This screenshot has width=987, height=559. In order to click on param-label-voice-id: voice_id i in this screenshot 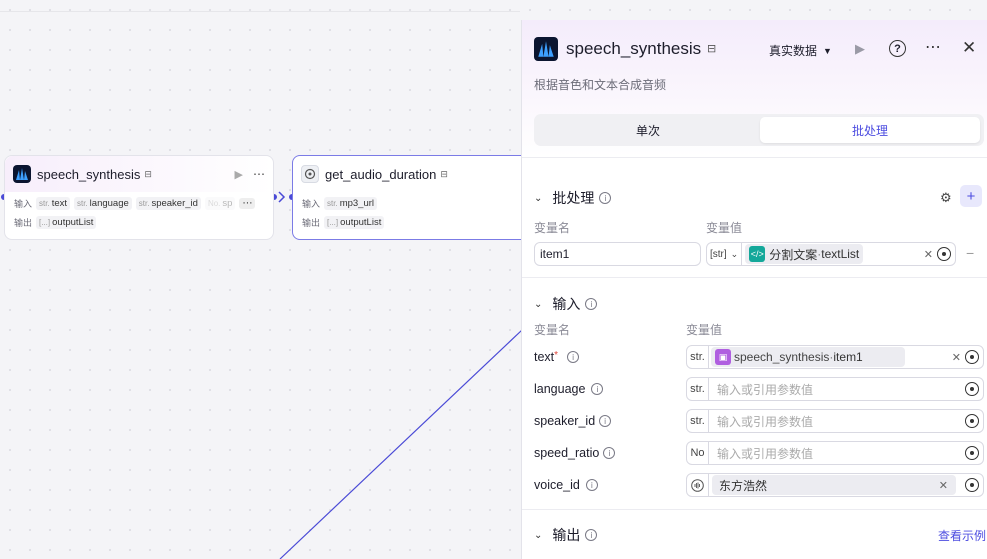, I will do `click(566, 485)`.